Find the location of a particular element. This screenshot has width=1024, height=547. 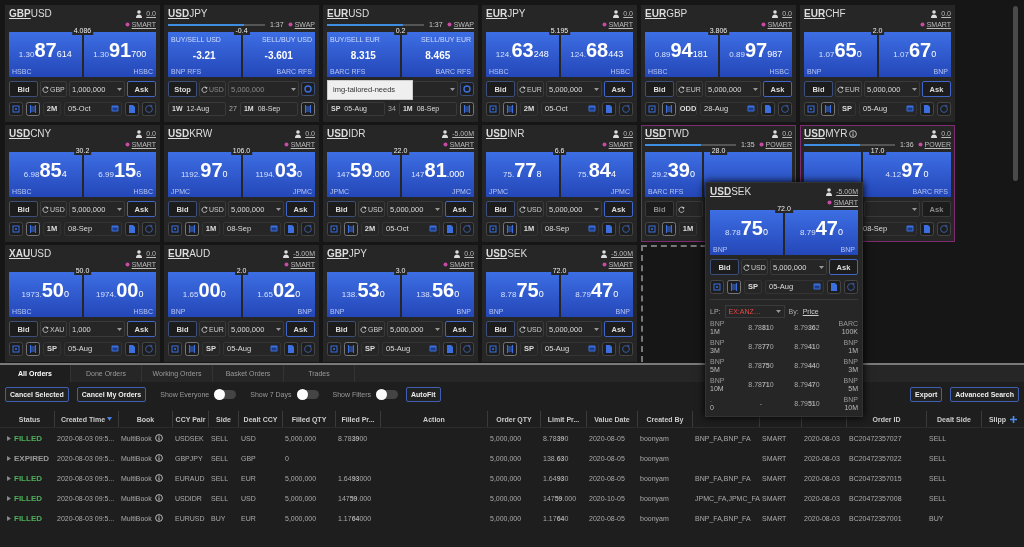

price-text: 14759.000 is located at coordinates (363, 170).